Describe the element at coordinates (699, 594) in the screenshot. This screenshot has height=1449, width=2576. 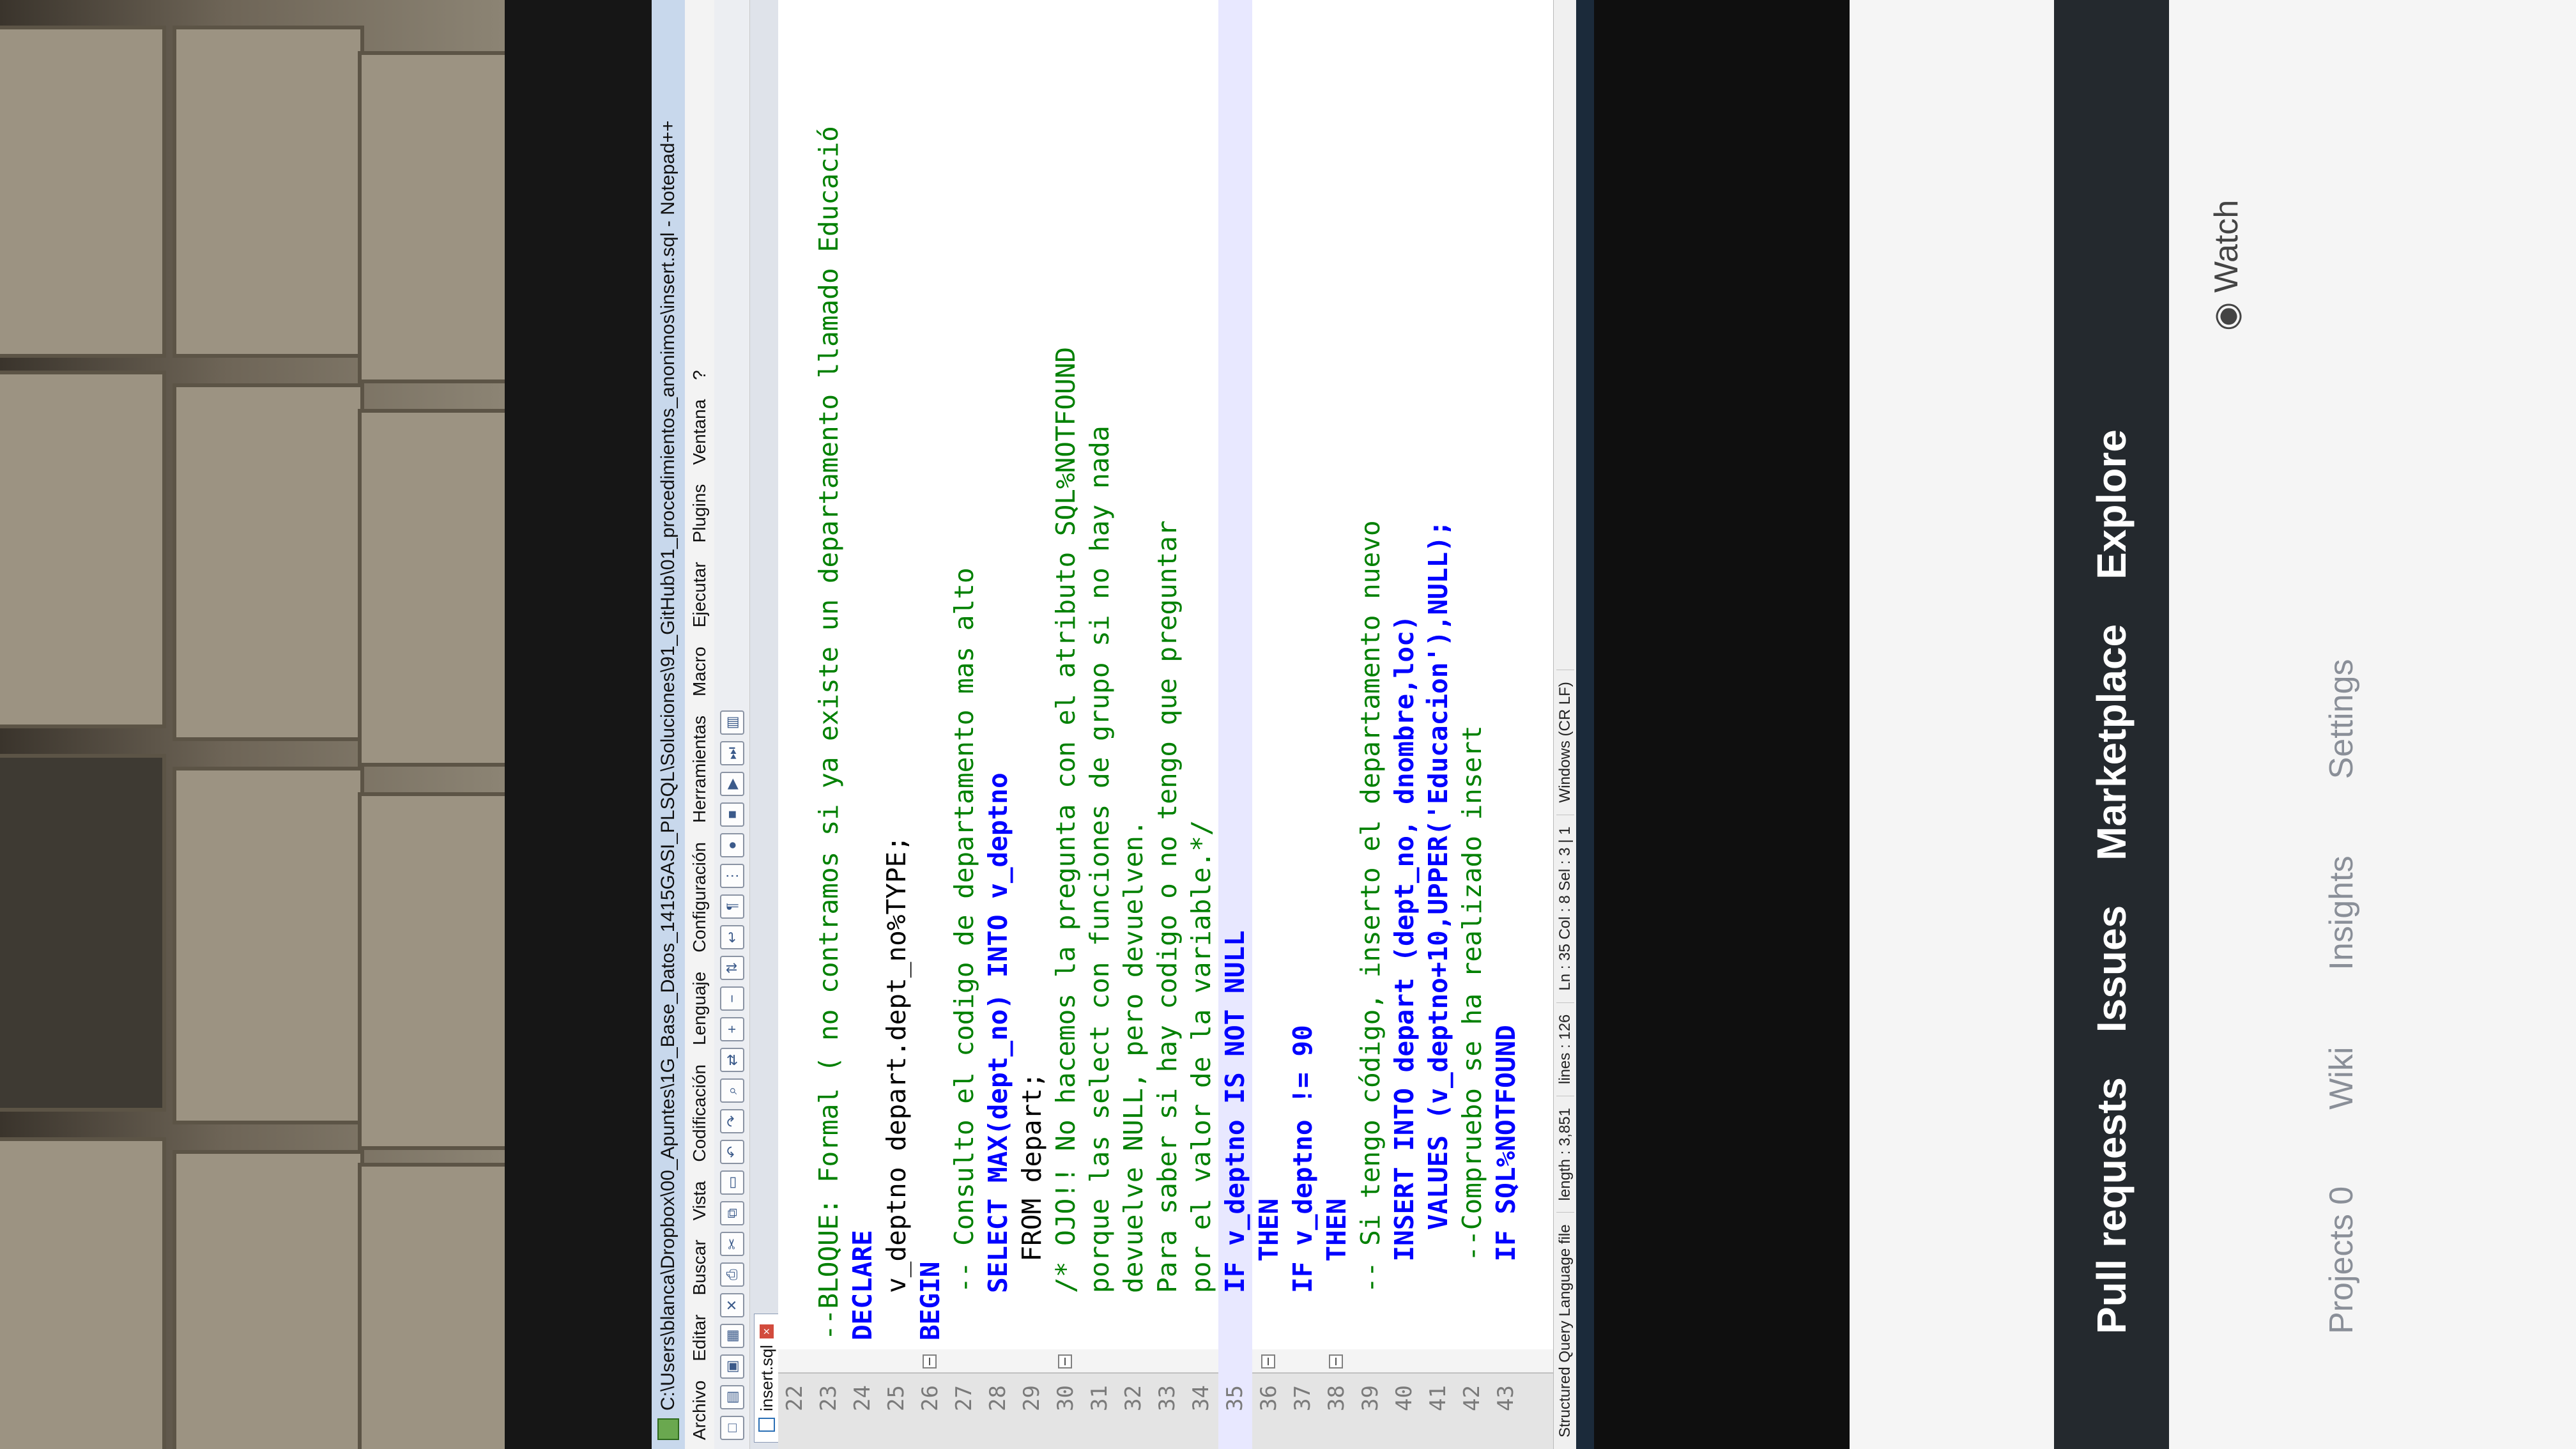
I see `menu-ejecutar: Ejecutar` at that location.